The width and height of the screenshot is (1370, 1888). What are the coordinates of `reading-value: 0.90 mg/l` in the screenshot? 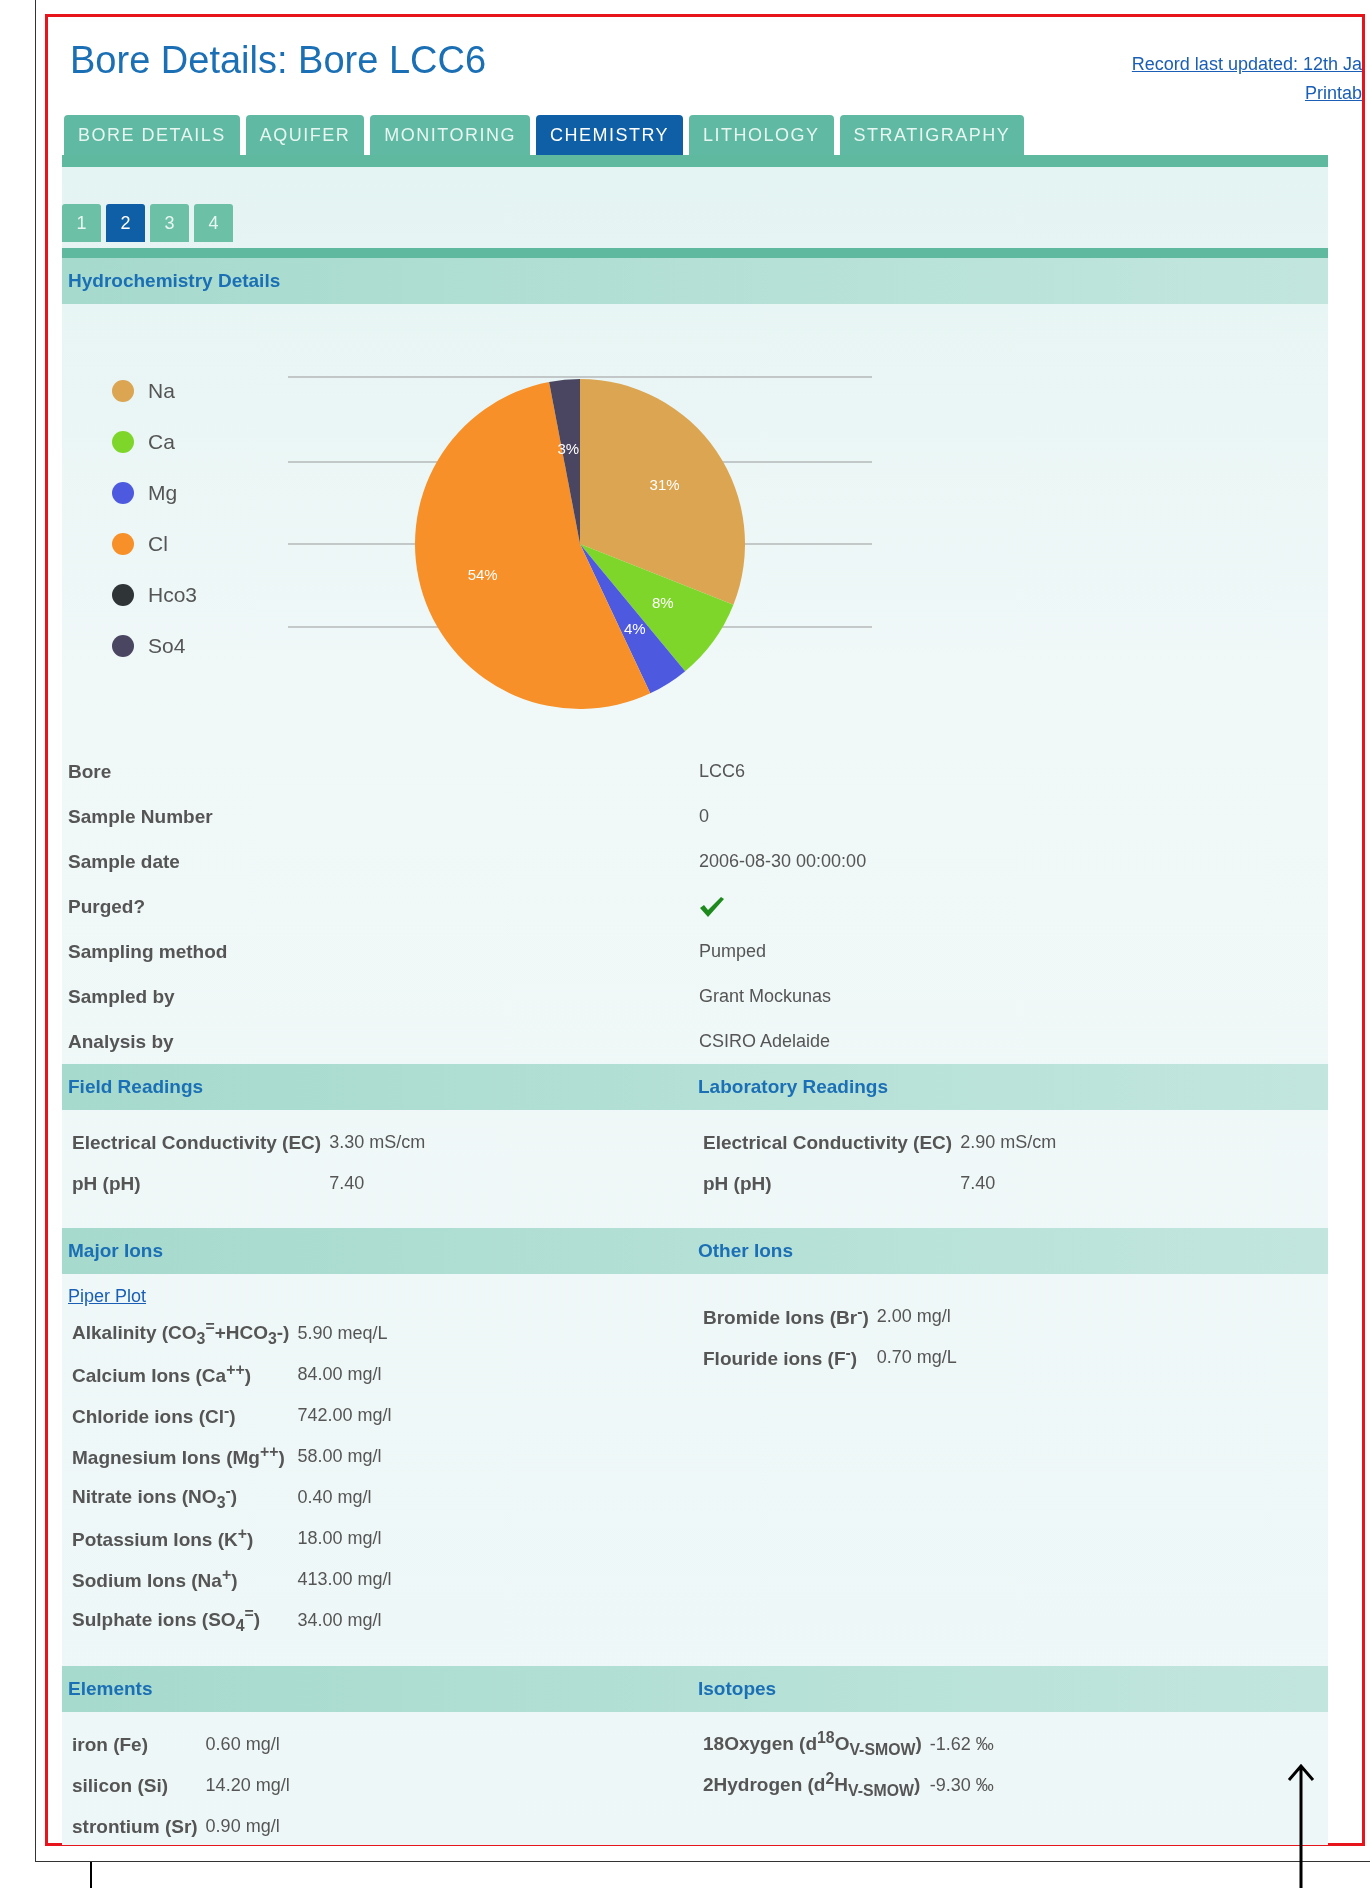 It's located at (243, 1826).